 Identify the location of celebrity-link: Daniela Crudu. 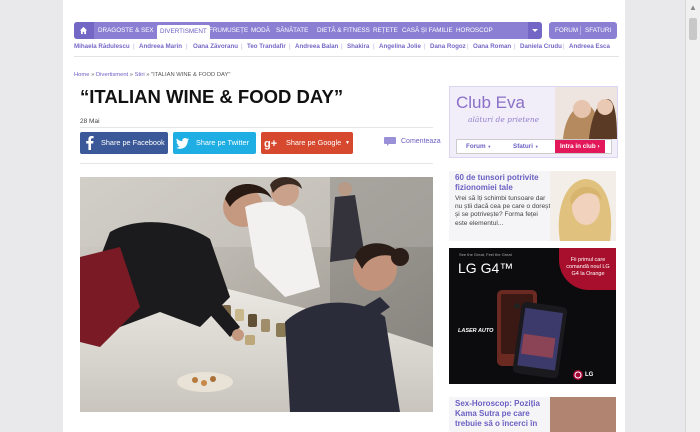
(541, 46).